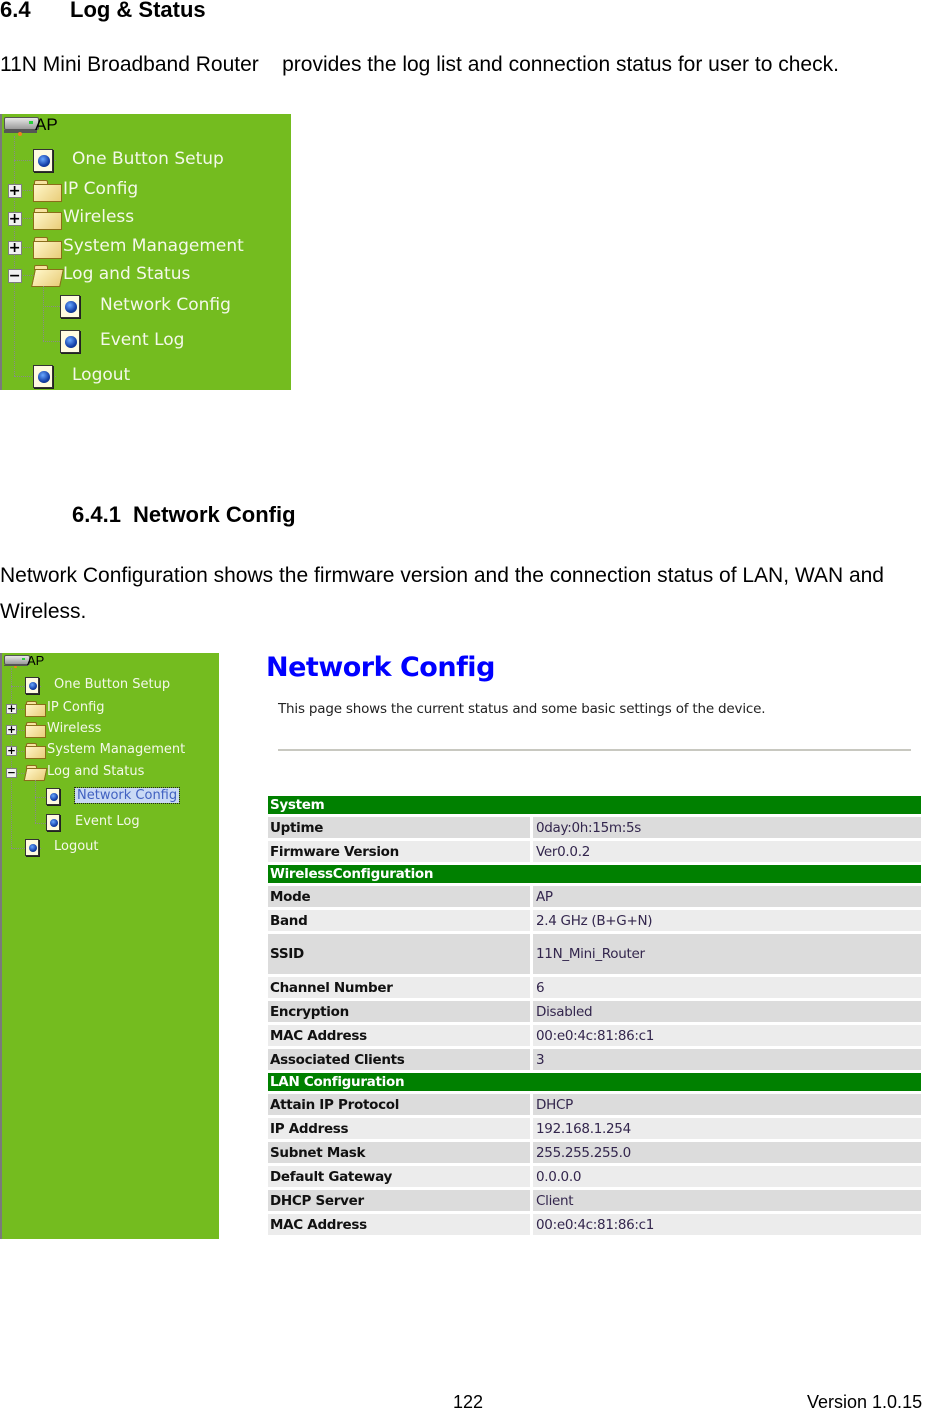  What do you see at coordinates (727, 1059) in the screenshot?
I see `row-value: 3` at bounding box center [727, 1059].